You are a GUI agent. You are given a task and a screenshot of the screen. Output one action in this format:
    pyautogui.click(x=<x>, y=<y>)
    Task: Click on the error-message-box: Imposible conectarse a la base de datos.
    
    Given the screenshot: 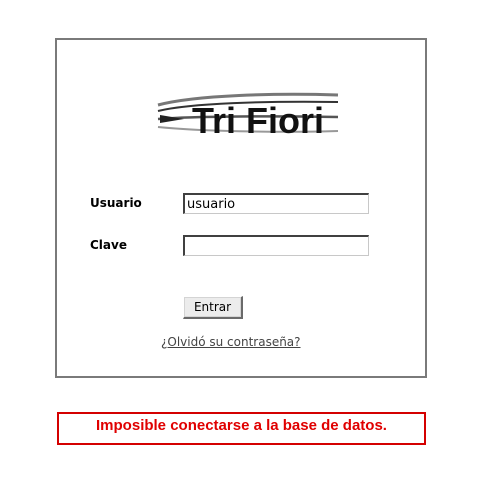 What is the action you would take?
    pyautogui.click(x=241, y=428)
    